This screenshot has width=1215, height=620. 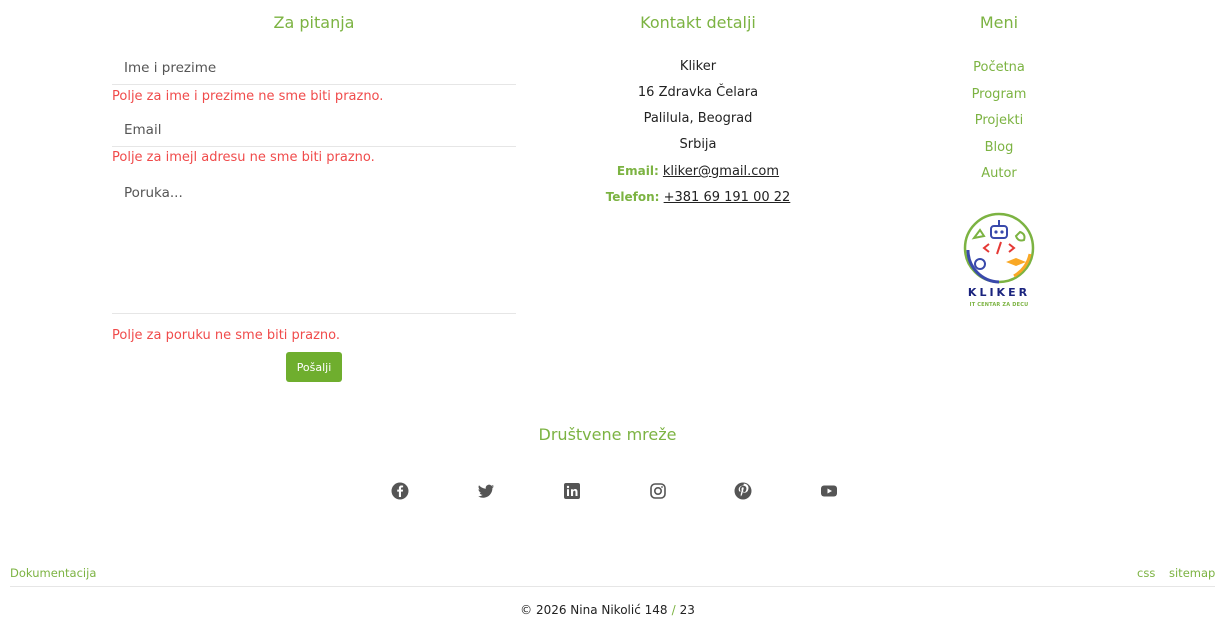 What do you see at coordinates (314, 68) in the screenshot?
I see `name-input` at bounding box center [314, 68].